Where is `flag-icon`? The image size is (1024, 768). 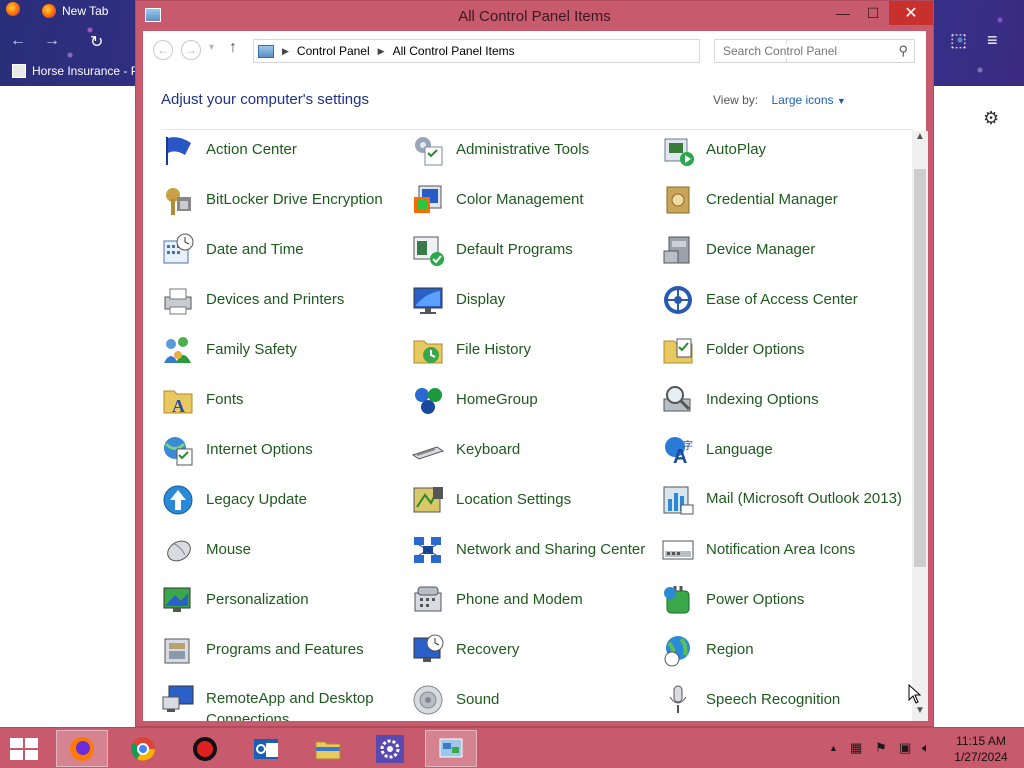
flag-icon is located at coordinates (178, 150).